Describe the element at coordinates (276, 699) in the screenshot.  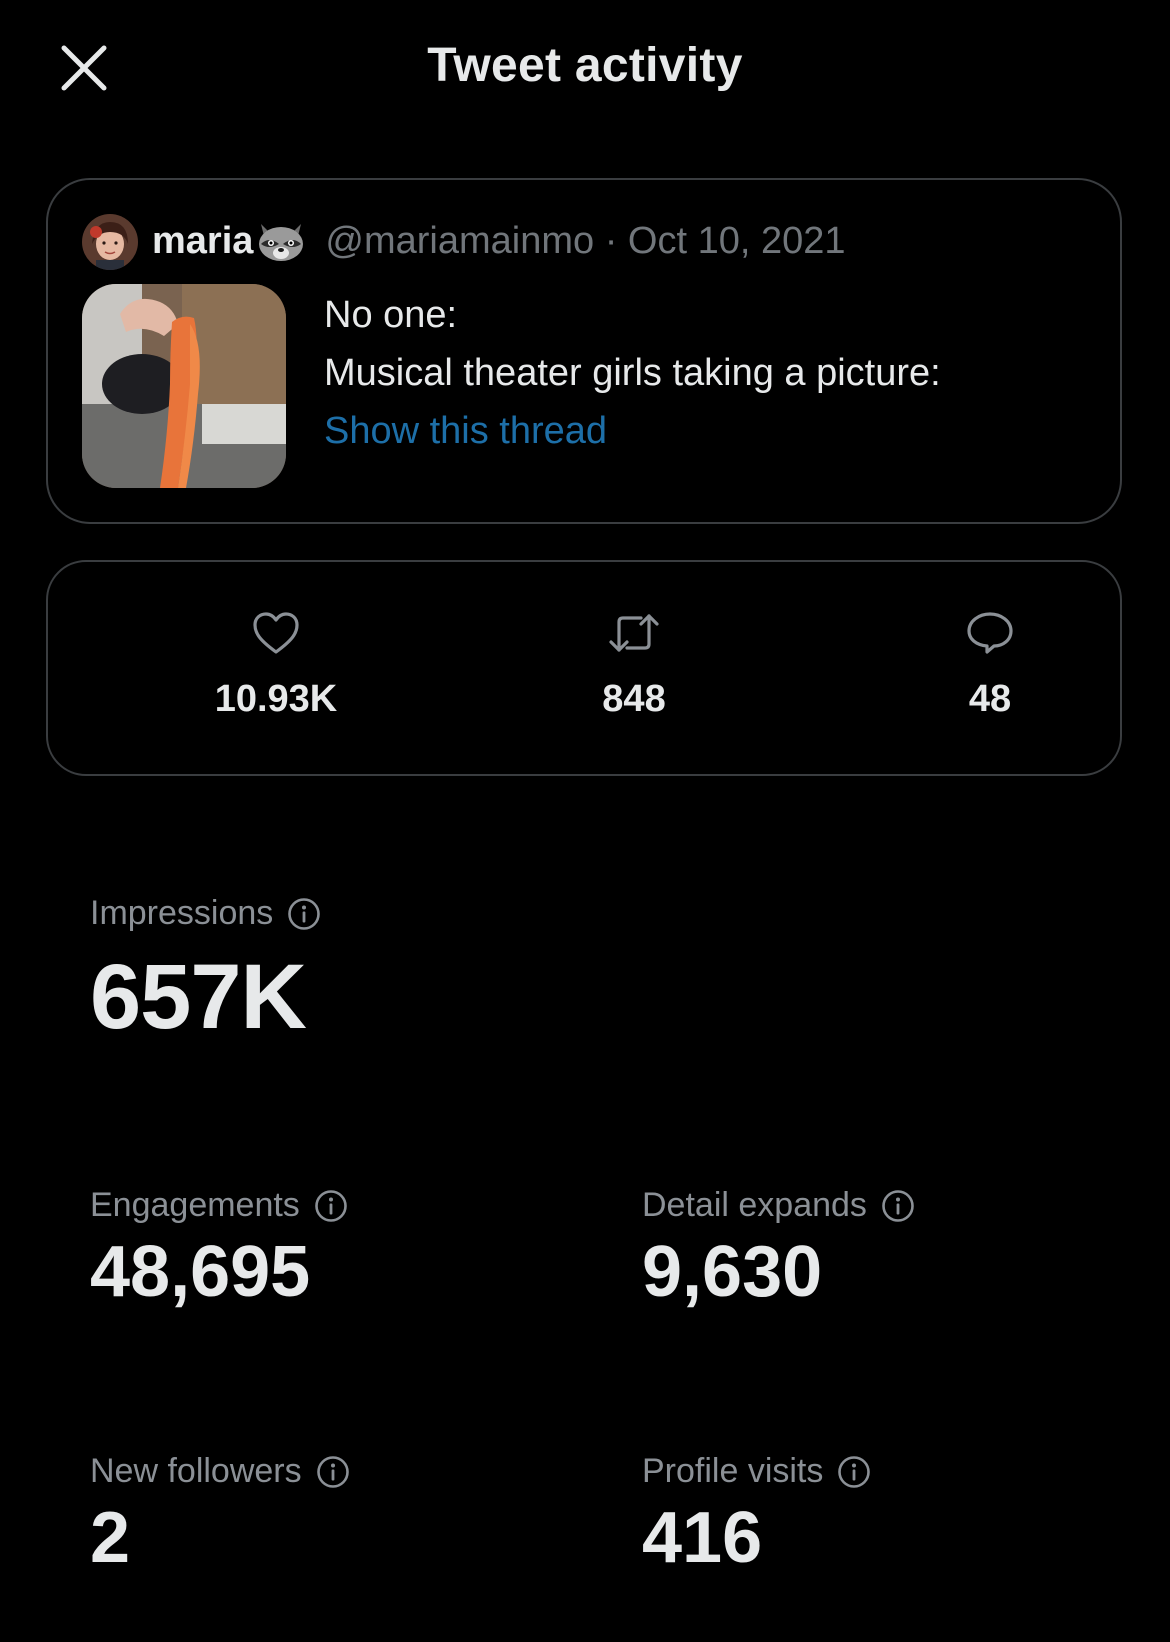
I see `likes-count: 10.93K` at that location.